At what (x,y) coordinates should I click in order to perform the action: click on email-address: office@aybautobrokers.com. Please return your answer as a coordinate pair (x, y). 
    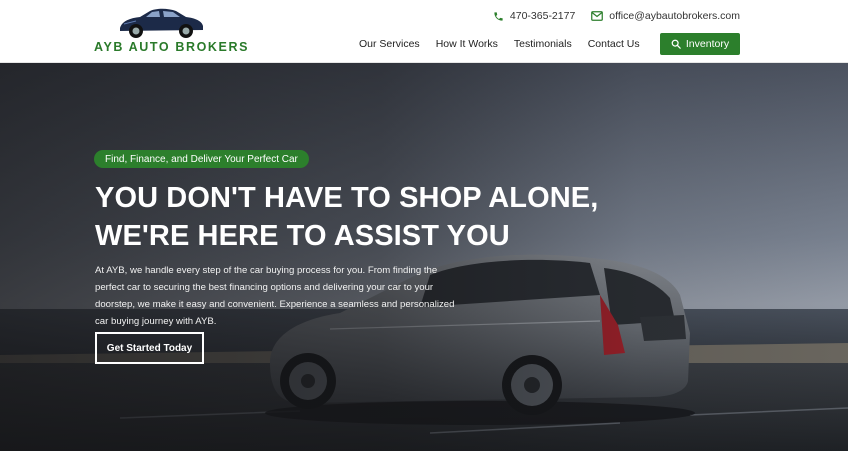
    Looking at the image, I should click on (674, 16).